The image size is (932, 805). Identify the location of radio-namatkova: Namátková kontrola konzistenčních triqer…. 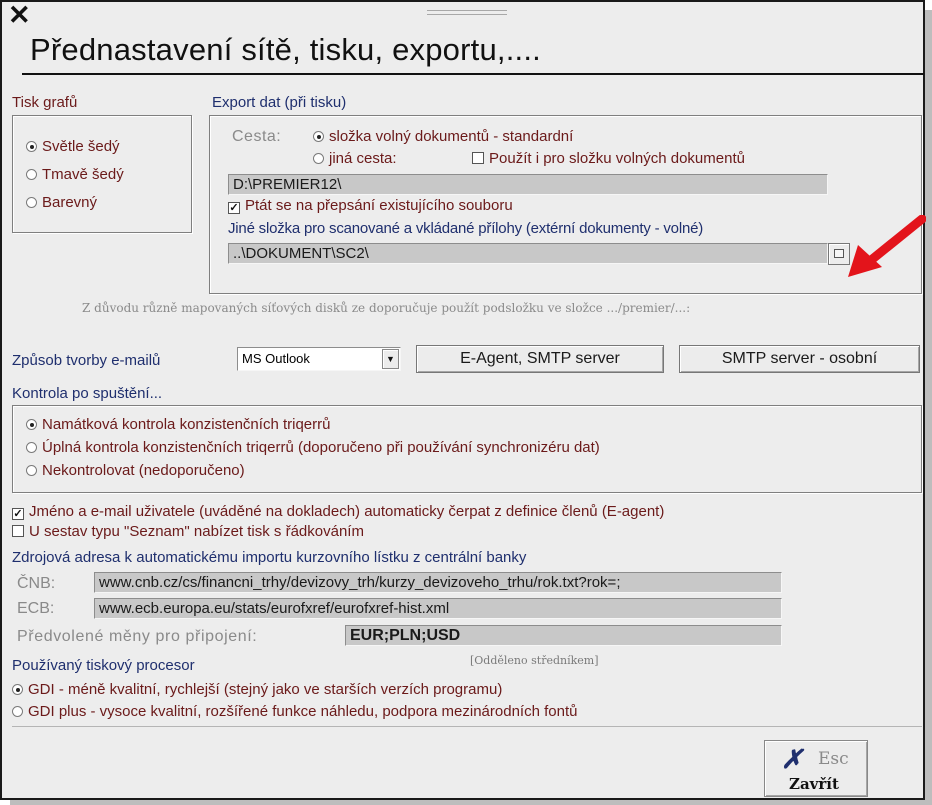
(178, 425).